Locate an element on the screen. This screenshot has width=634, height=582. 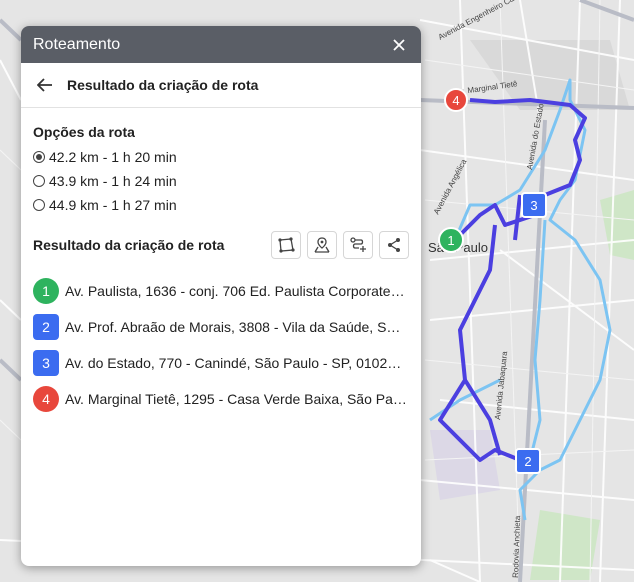
map-marker-4-label: 4 is located at coordinates (455, 100).